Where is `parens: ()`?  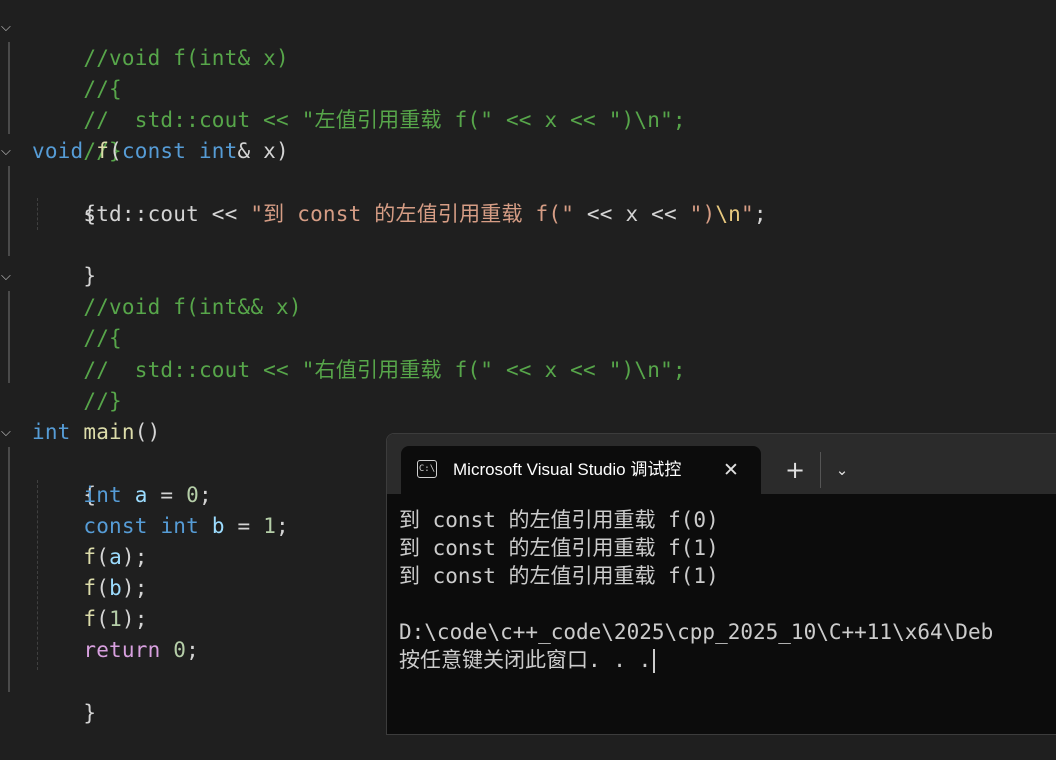 parens: () is located at coordinates (147, 432).